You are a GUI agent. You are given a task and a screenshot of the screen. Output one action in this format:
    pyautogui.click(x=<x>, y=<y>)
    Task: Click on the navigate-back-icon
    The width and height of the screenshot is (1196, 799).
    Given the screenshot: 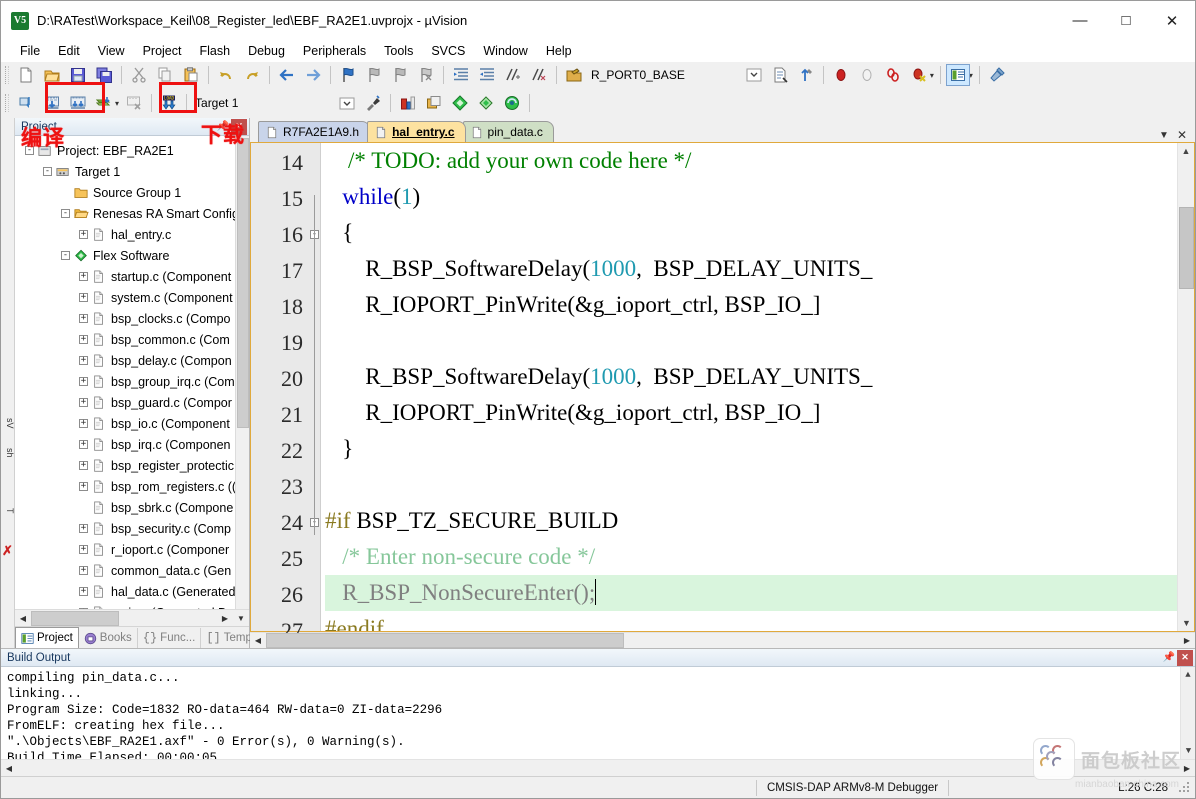 What is the action you would take?
    pyautogui.click(x=287, y=75)
    